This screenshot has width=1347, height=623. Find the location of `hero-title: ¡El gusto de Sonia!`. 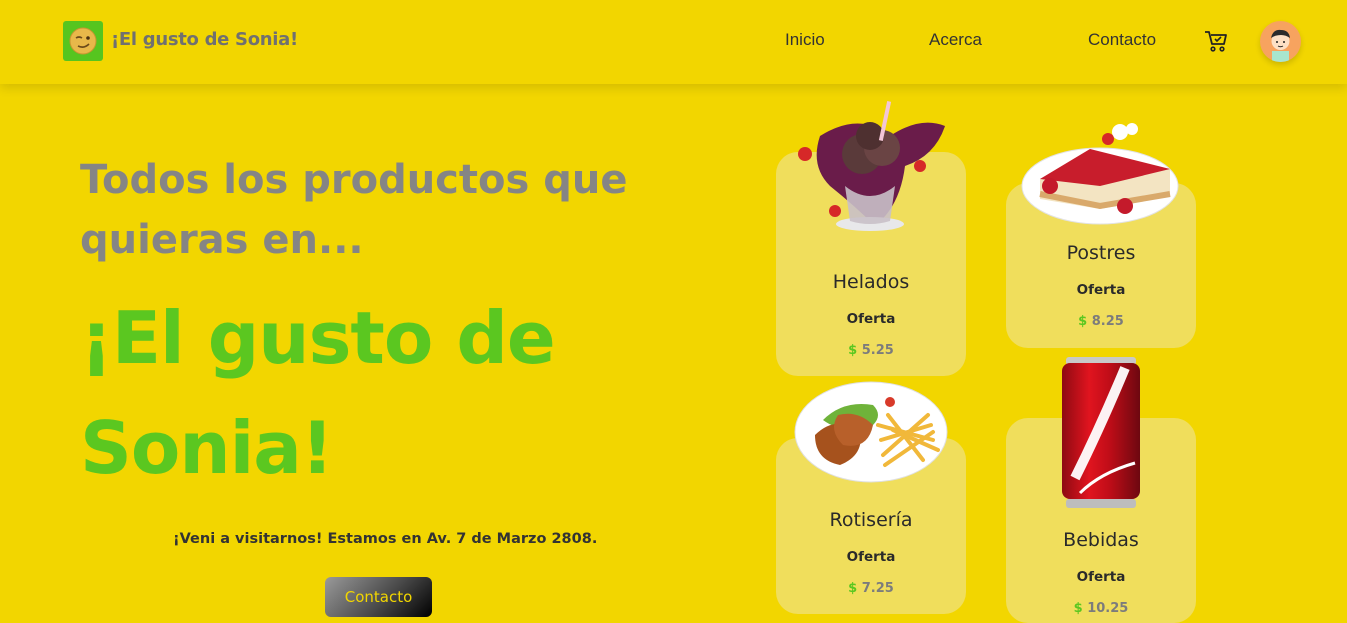

hero-title: ¡El gusto de Sonia! is located at coordinates (318, 393).